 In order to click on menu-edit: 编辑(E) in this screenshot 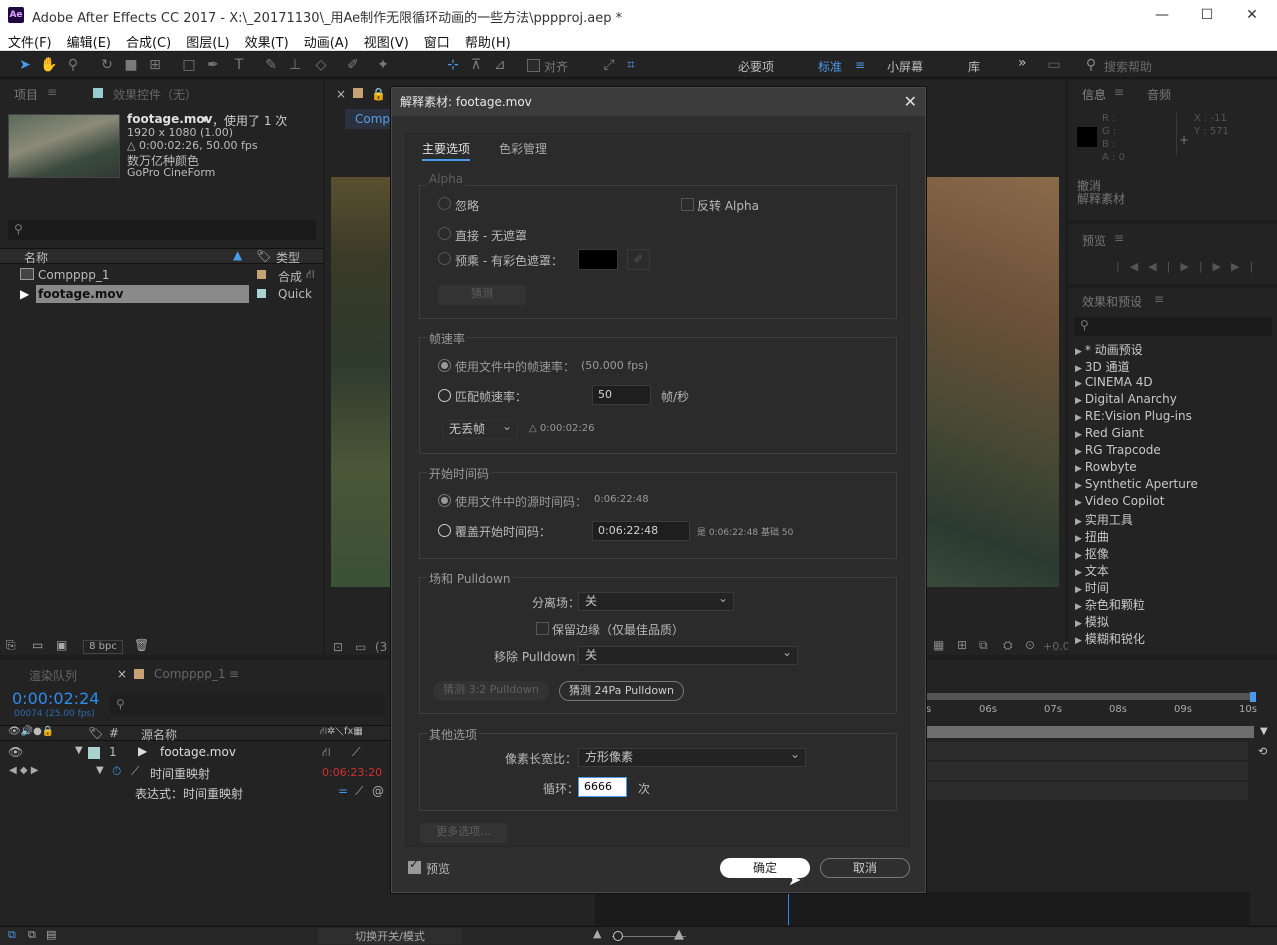, I will do `click(88, 40)`.